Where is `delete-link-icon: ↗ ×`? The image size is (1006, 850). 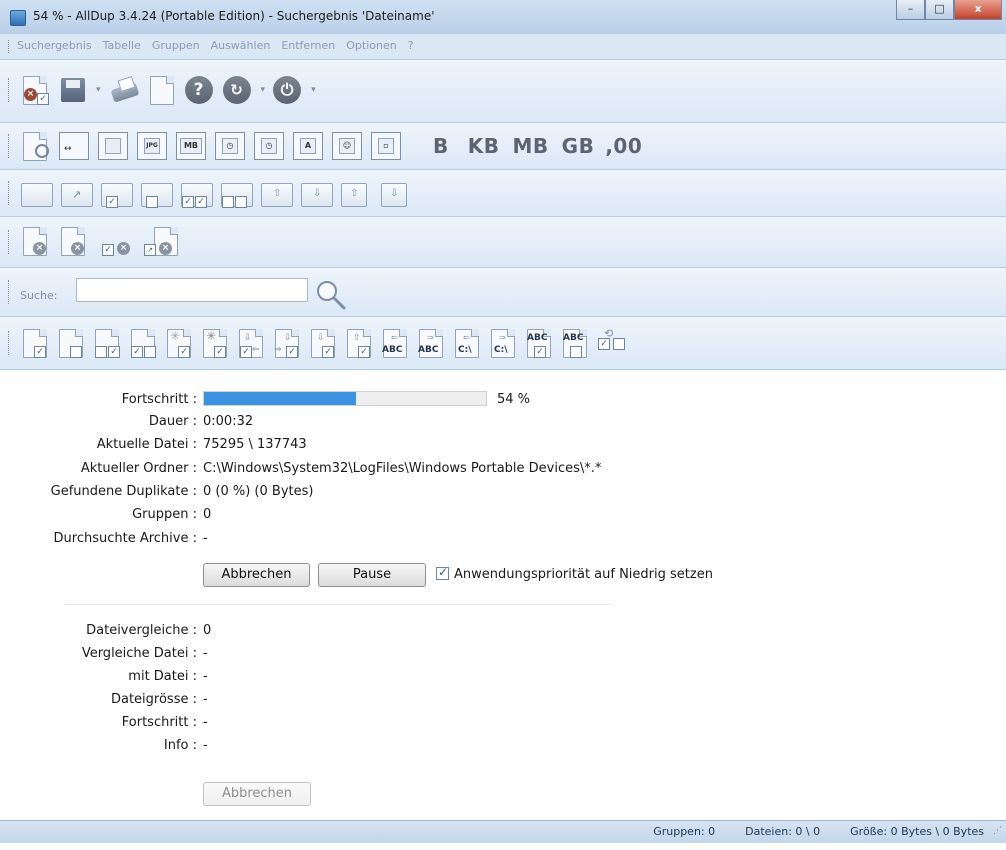
delete-link-icon: ↗ × is located at coordinates (161, 241).